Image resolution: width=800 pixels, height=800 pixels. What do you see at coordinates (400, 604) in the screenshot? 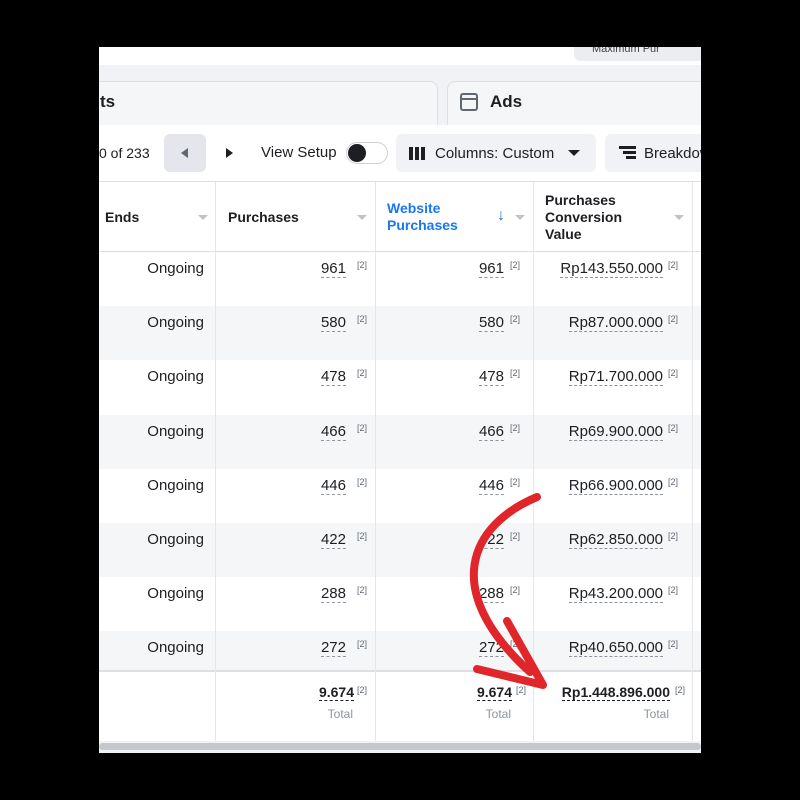
I see `table-row: Ongoing 288 [2] 288 [2] Rp43.200.000 [2]` at bounding box center [400, 604].